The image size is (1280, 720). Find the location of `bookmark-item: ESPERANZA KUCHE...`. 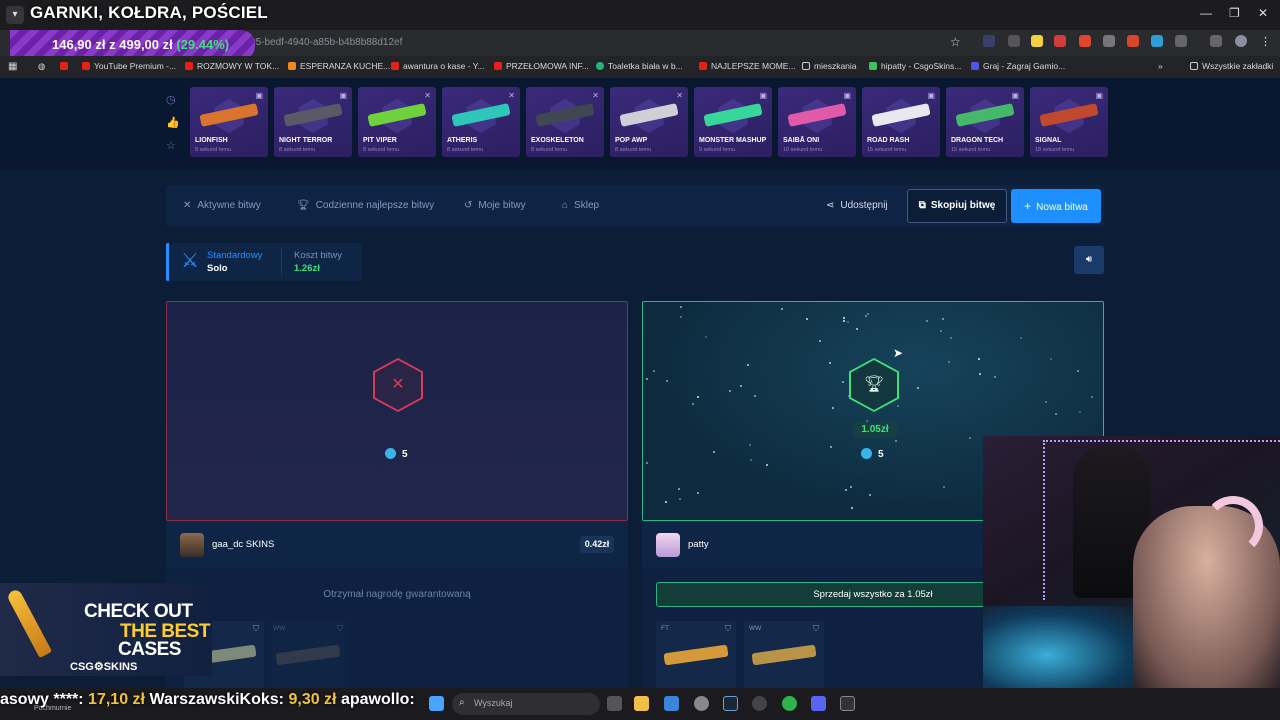

bookmark-item: ESPERANZA KUCHE... is located at coordinates (339, 66).